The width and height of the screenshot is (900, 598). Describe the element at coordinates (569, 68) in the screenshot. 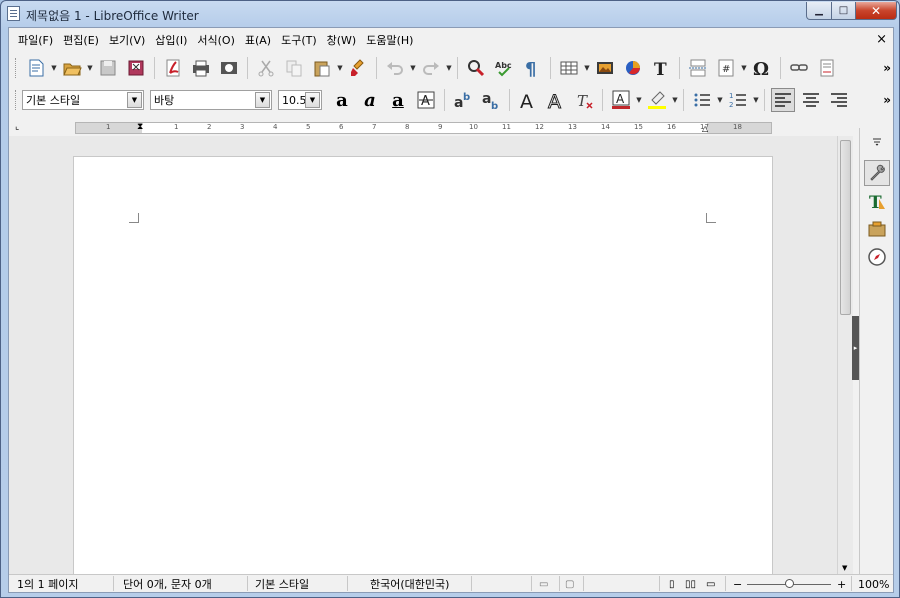

I see `insert-table-icon` at that location.